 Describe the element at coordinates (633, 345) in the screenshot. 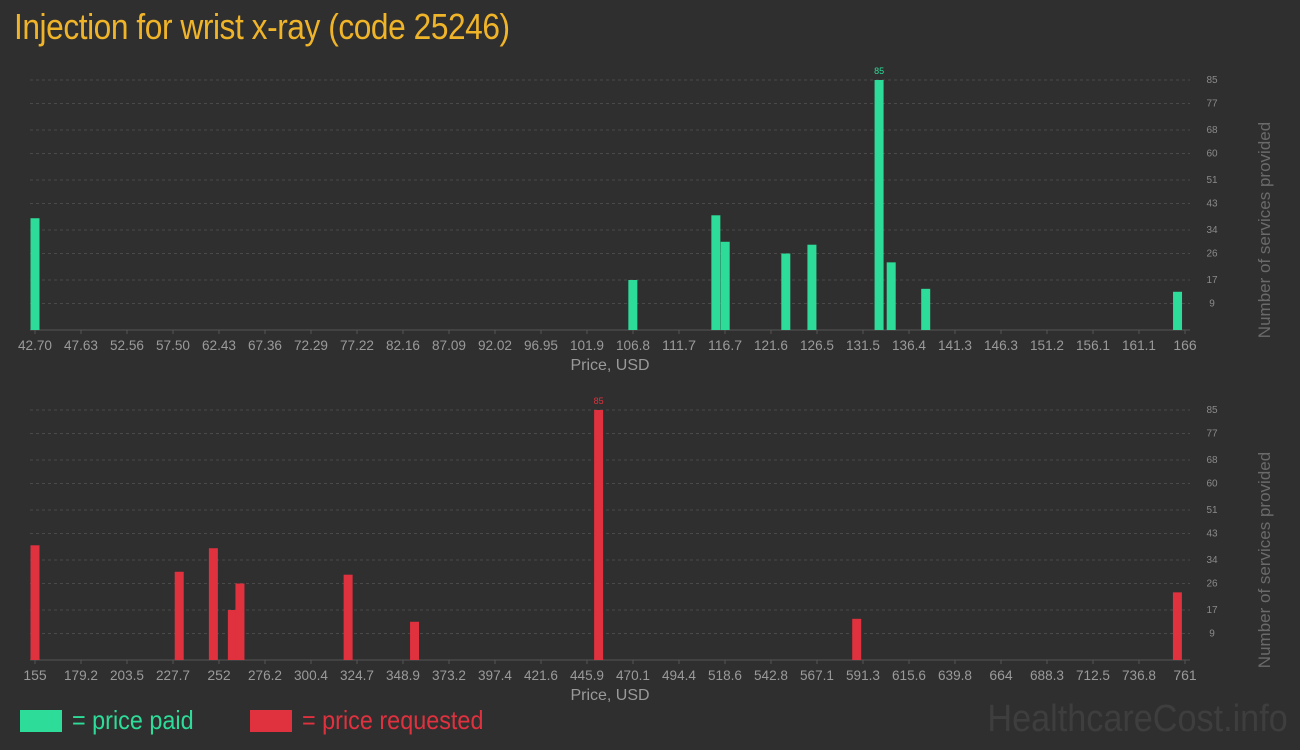

I see `x-tick-label: 106.8` at that location.